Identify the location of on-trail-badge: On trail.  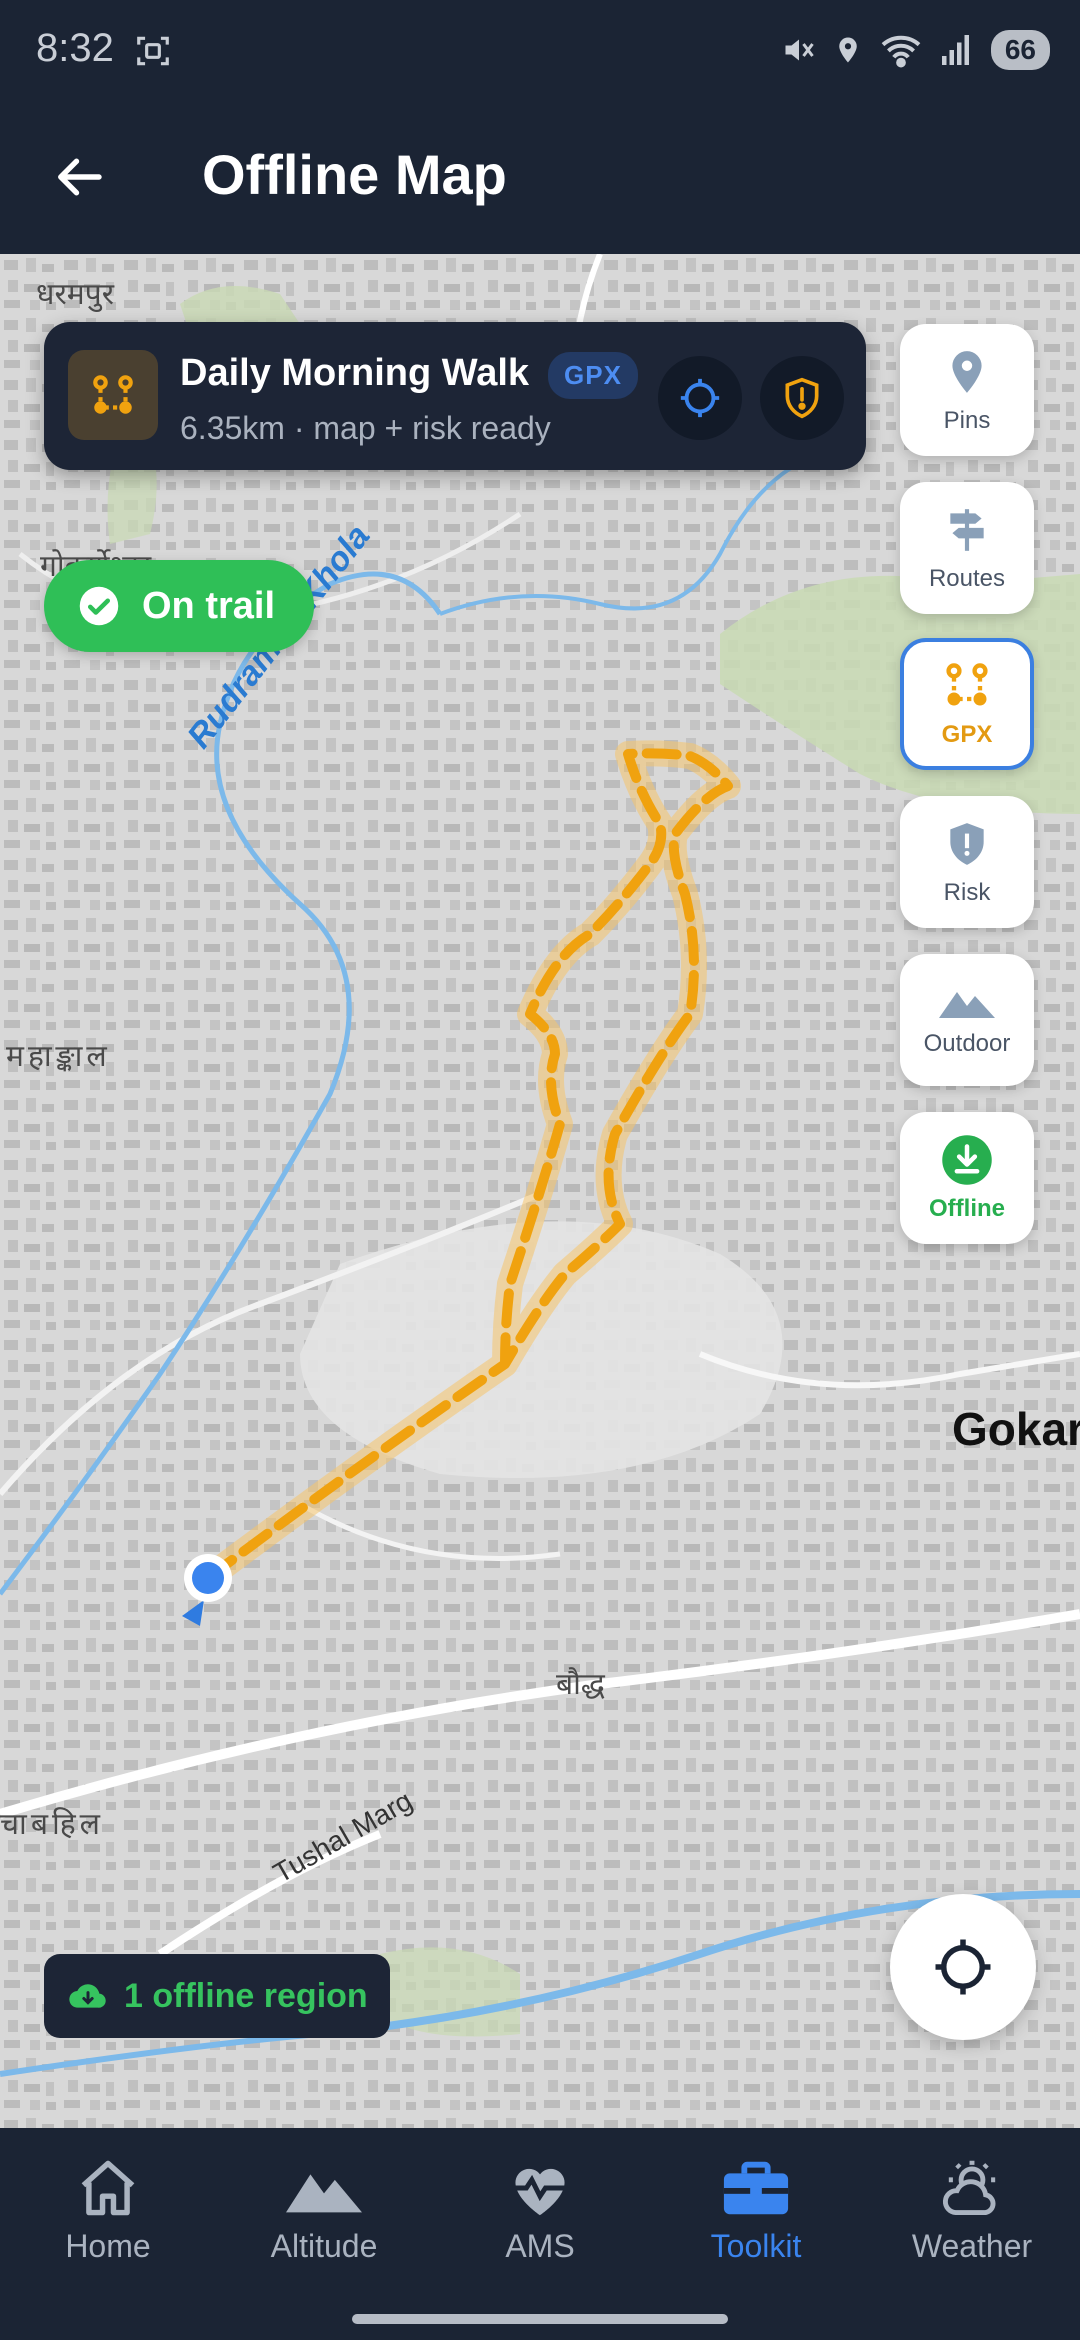
(179, 606).